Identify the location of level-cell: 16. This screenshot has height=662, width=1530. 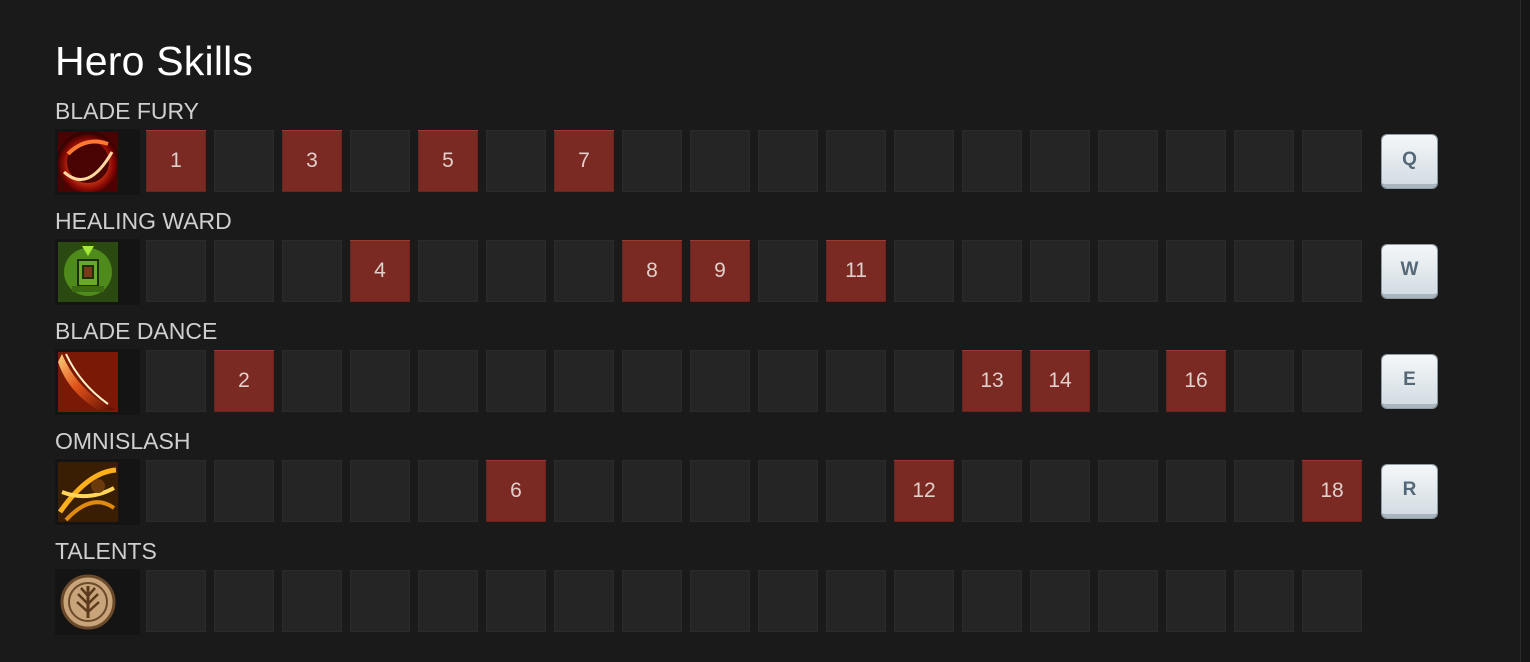
(1196, 381).